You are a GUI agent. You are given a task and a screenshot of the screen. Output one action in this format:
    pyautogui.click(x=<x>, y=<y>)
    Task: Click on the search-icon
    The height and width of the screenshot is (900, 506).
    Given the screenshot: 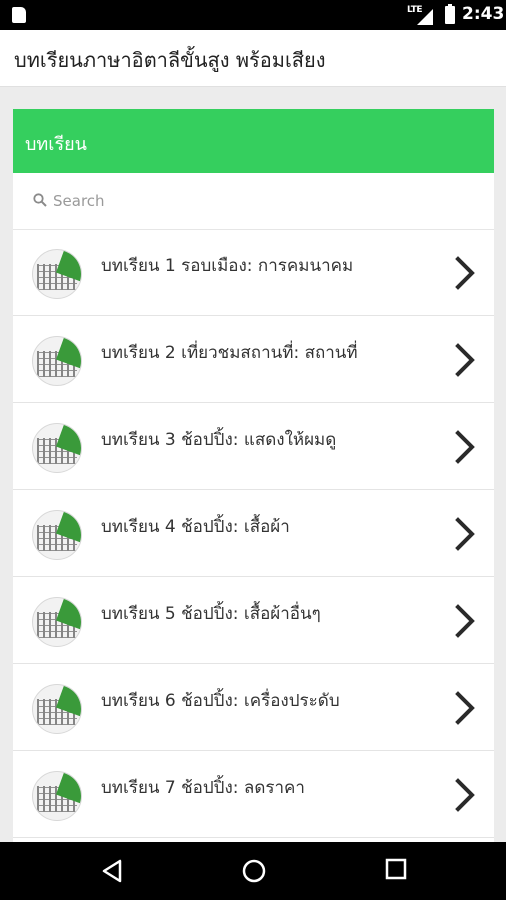 What is the action you would take?
    pyautogui.click(x=40, y=200)
    